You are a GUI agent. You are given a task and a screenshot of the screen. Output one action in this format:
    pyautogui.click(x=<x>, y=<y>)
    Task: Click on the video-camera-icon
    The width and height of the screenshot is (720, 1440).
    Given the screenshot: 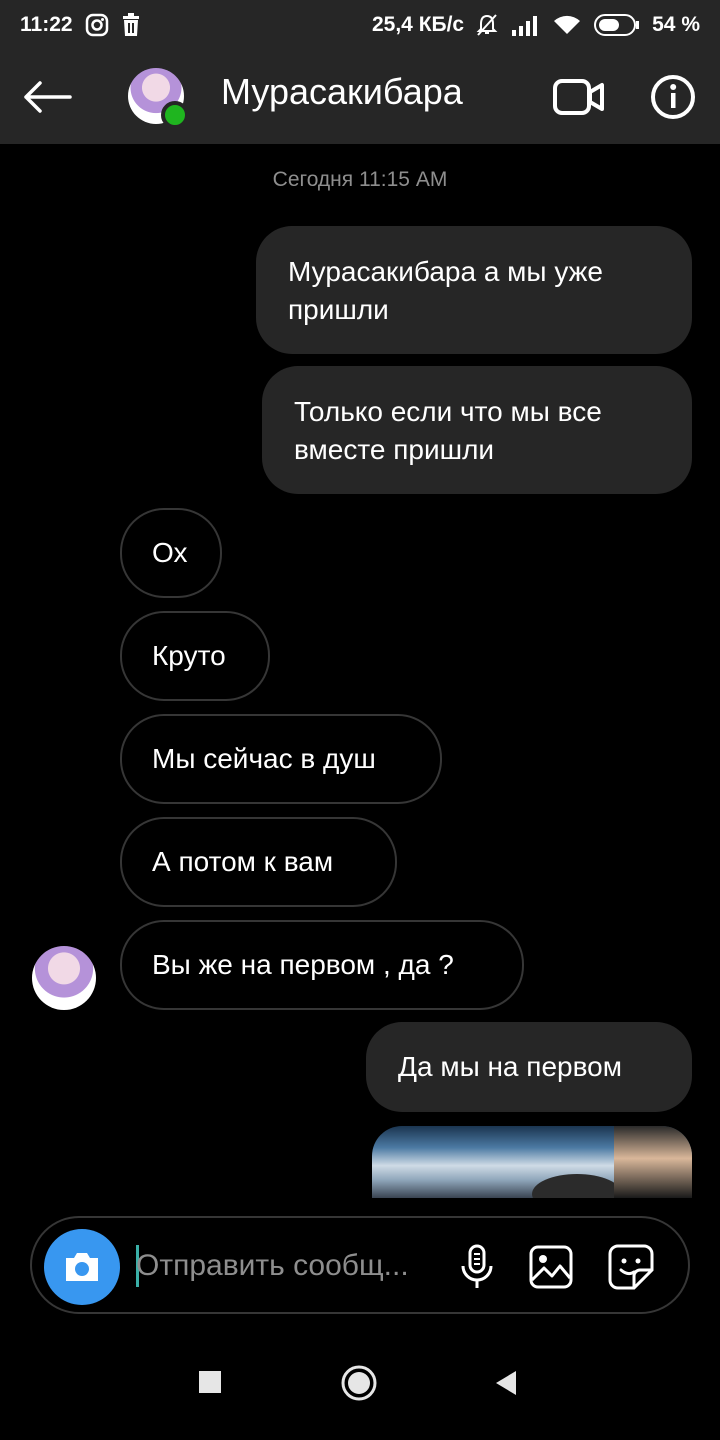 What is the action you would take?
    pyautogui.click(x=578, y=97)
    